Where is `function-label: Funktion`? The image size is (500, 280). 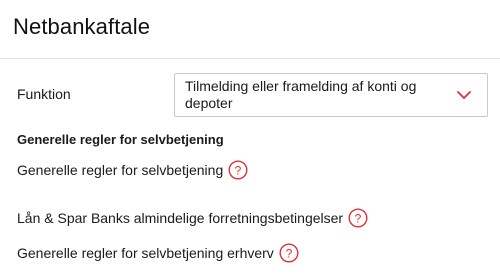 function-label: Funktion is located at coordinates (44, 94).